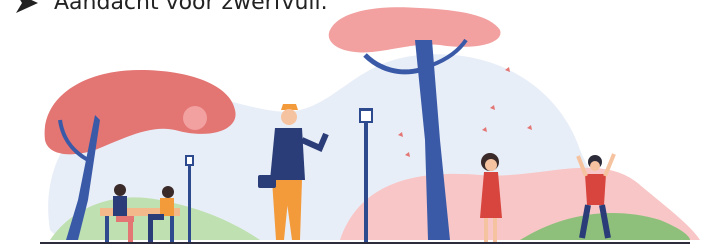  What do you see at coordinates (365, 243) in the screenshot?
I see `ground-line` at bounding box center [365, 243].